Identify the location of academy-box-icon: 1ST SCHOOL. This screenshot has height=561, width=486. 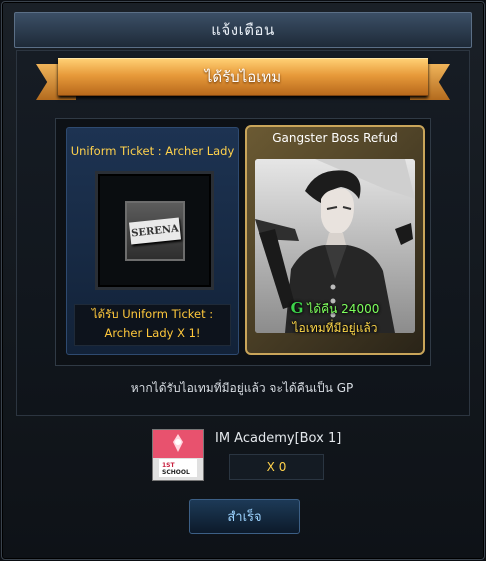
(178, 455).